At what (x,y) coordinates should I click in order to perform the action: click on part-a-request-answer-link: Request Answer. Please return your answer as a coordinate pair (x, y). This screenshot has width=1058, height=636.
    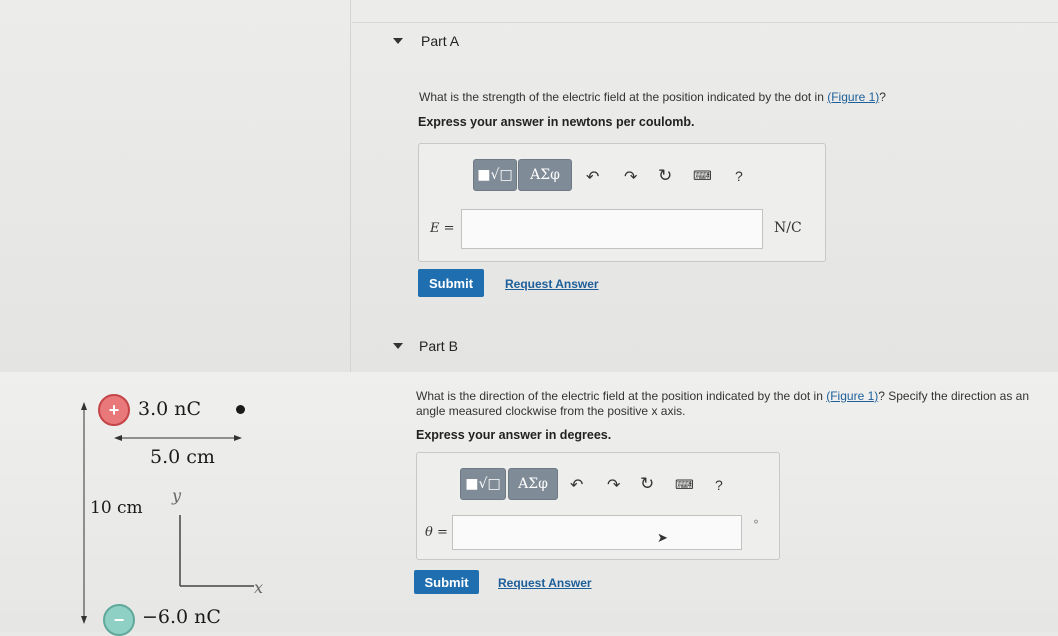
    Looking at the image, I should click on (552, 284).